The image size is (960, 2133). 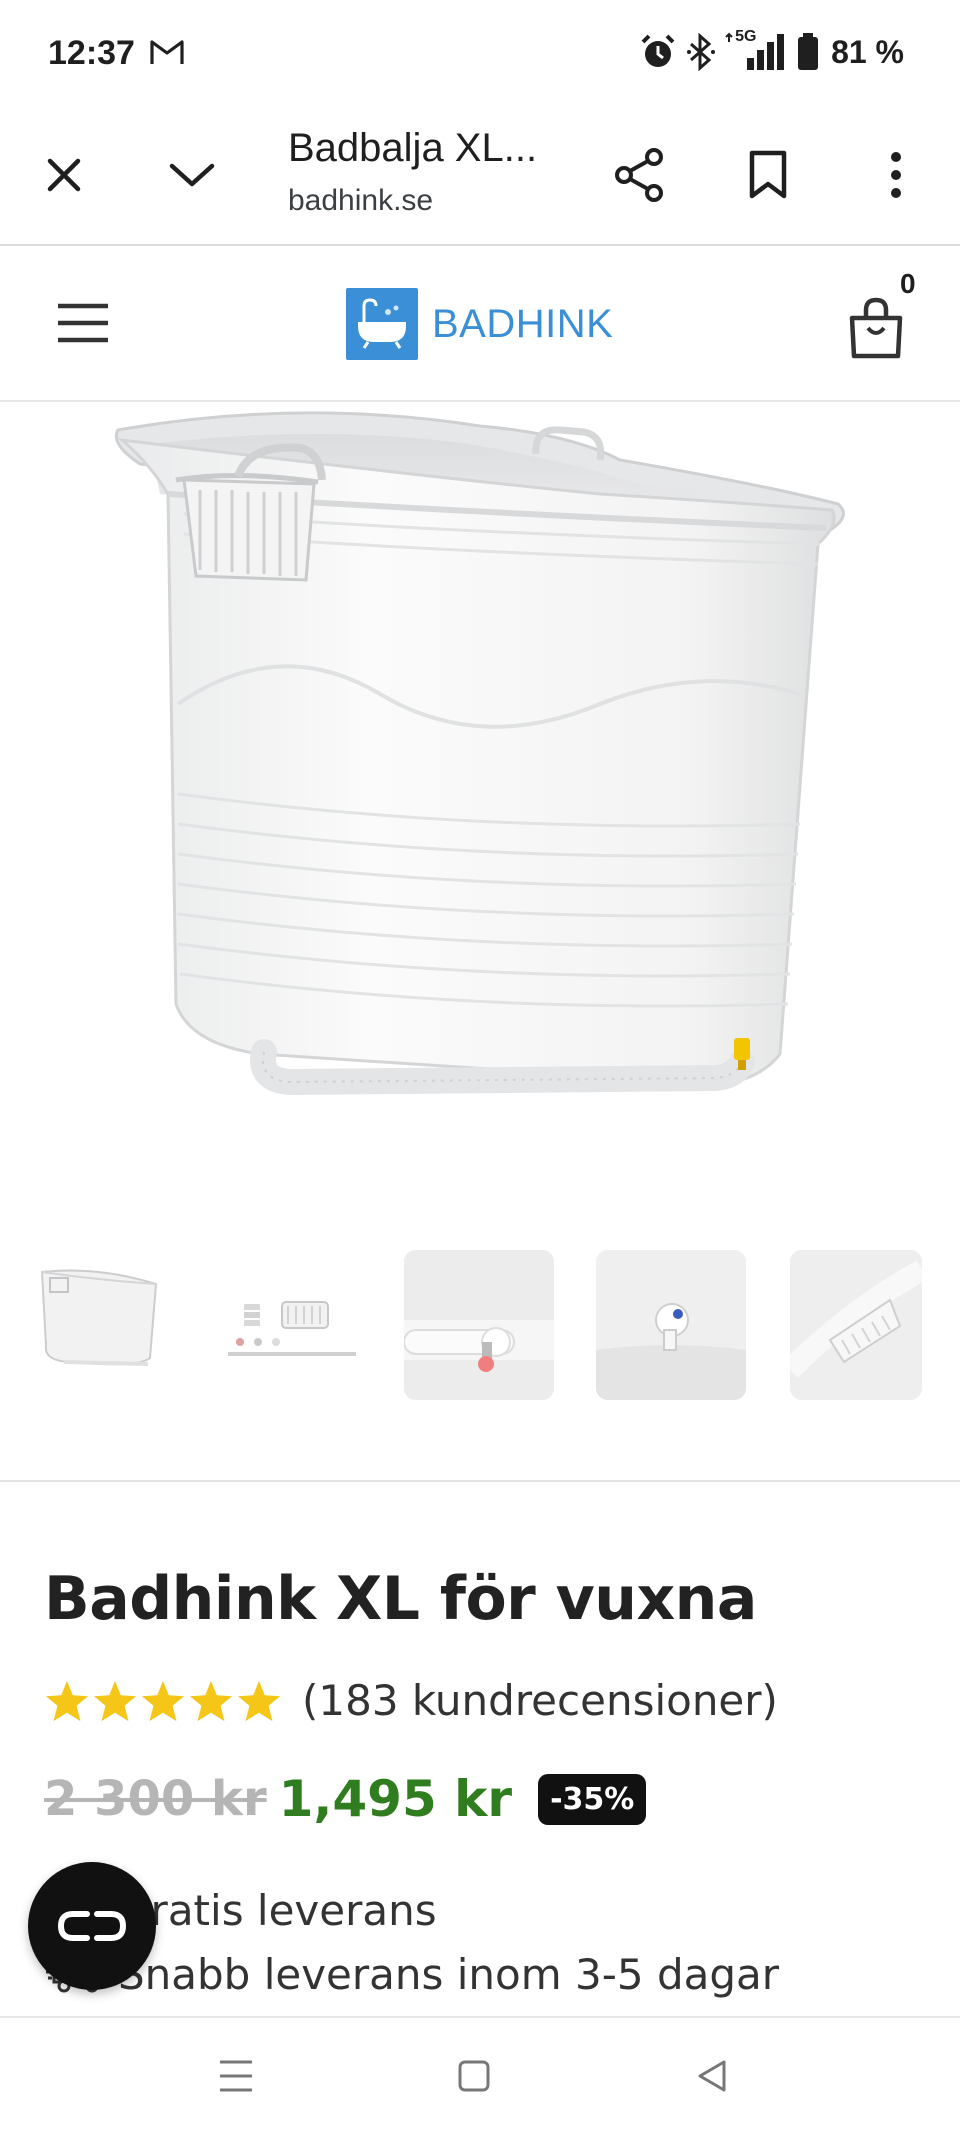 I want to click on close-icon, so click(x=64, y=175).